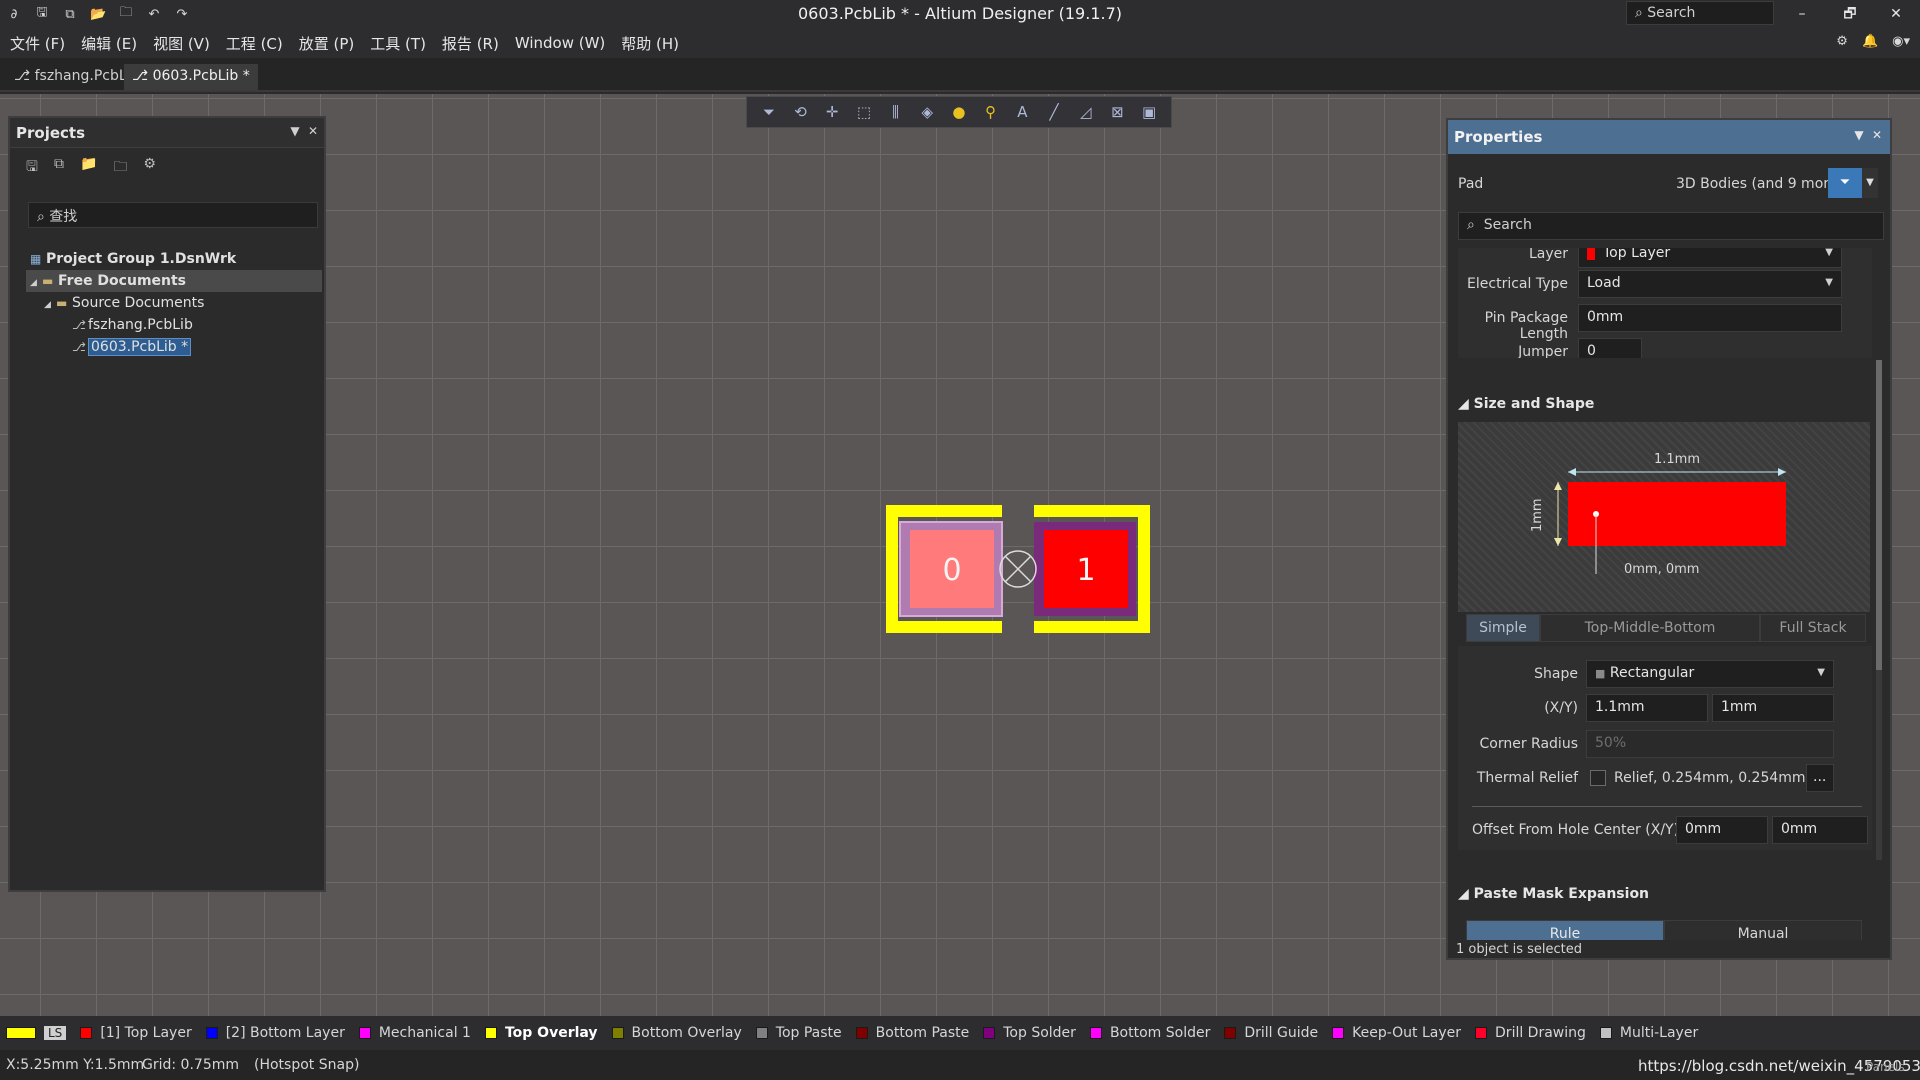 The width and height of the screenshot is (1920, 1080). Describe the element at coordinates (1850, 14) in the screenshot. I see `restore-button: 🗗` at that location.